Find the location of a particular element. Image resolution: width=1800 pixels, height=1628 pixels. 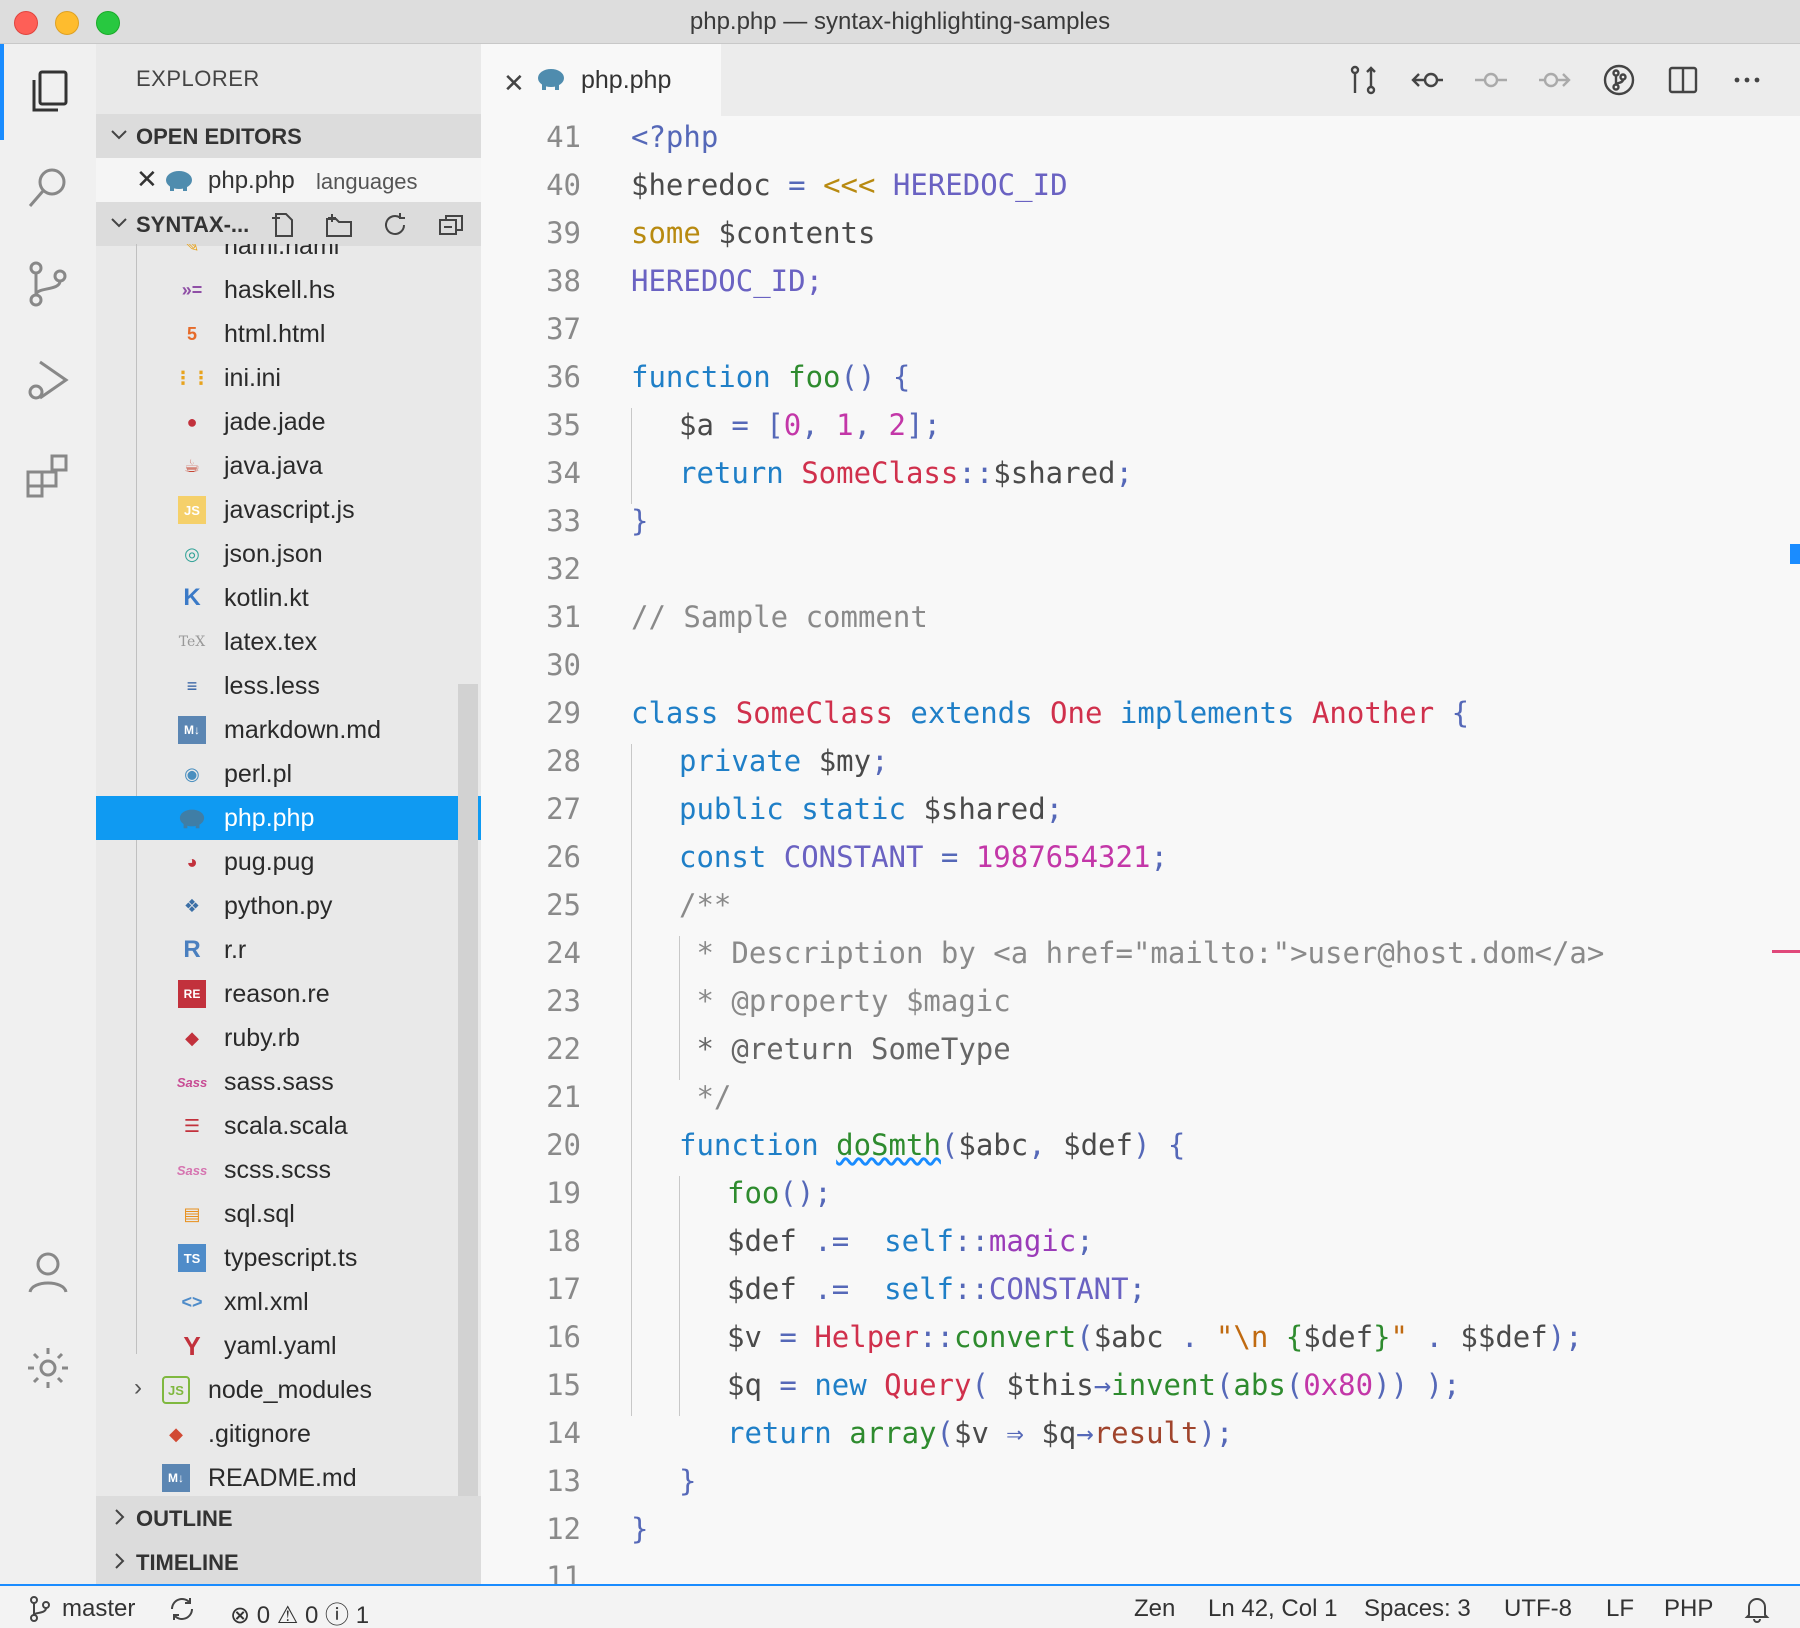

indentation: Spaces: 3 is located at coordinates (1417, 1609).